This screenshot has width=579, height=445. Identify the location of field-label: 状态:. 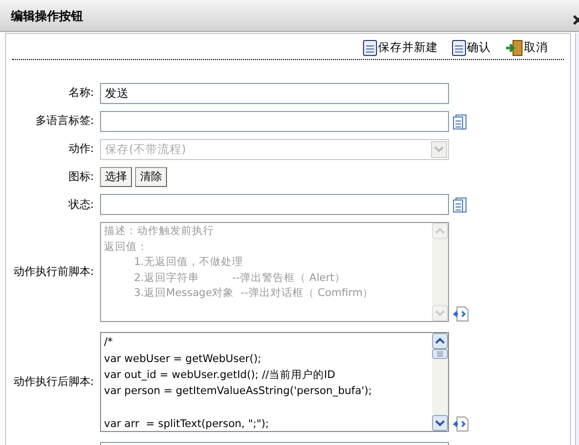
(81, 204).